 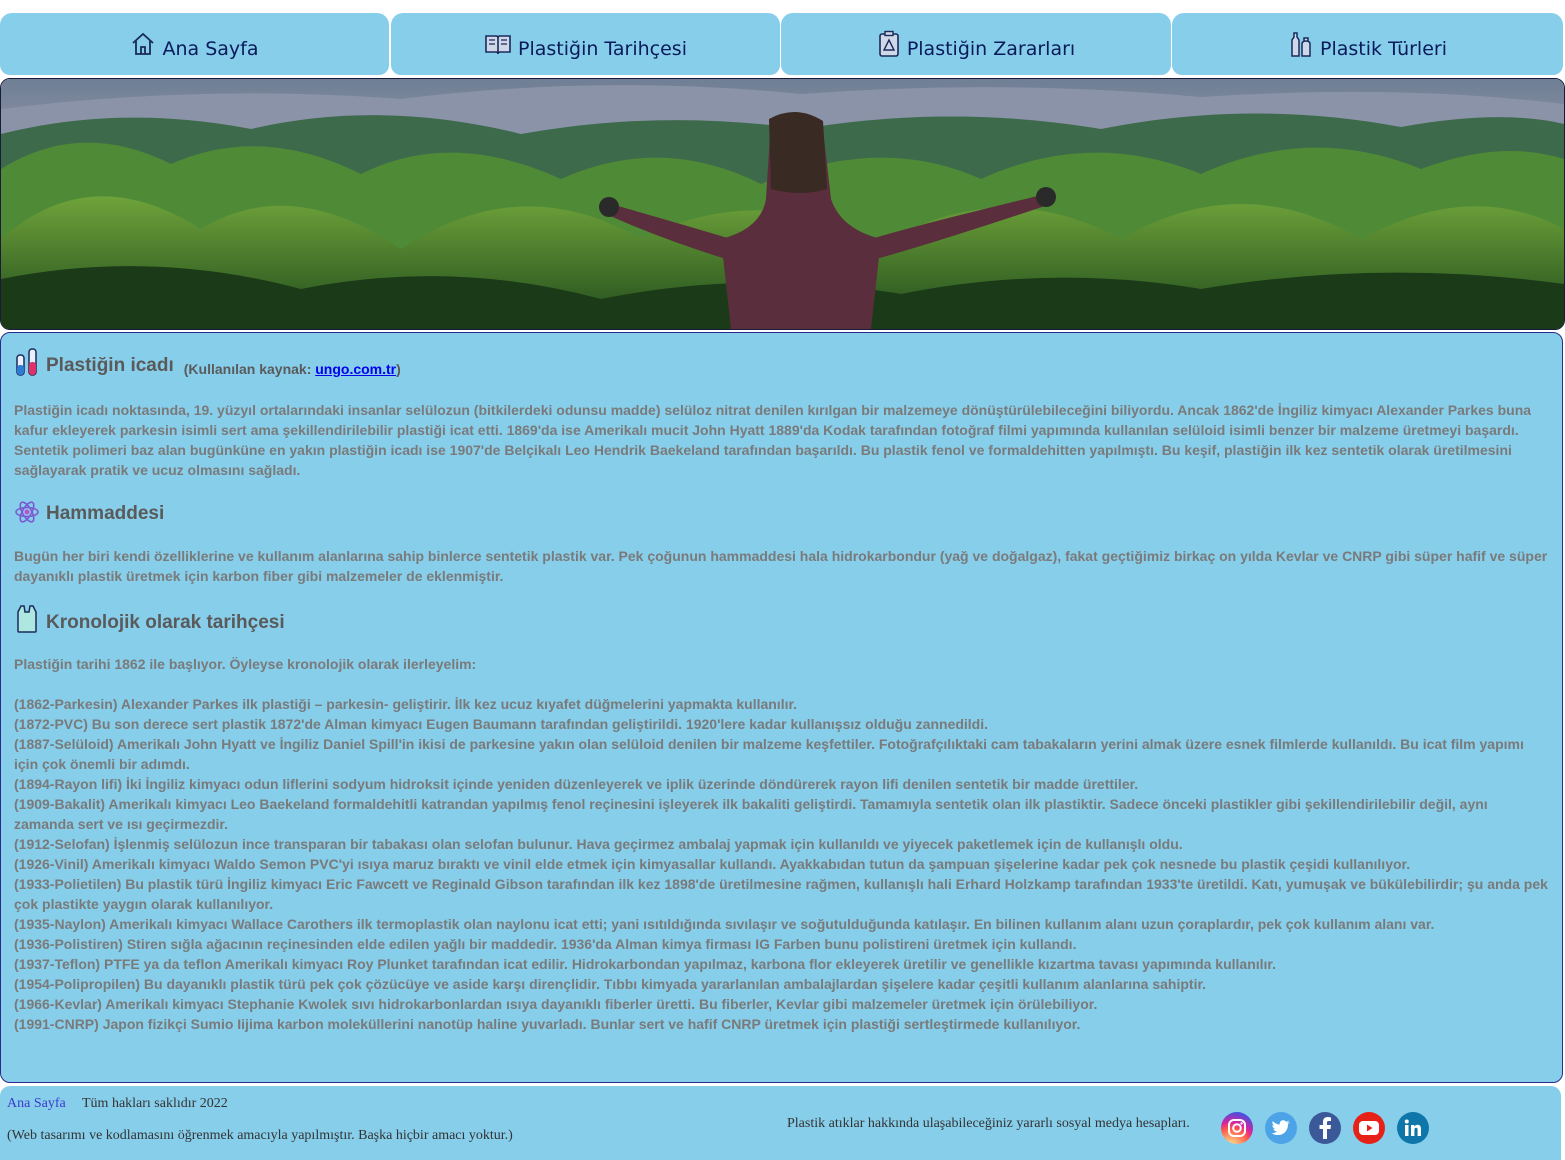 I want to click on linkedin-icon, so click(x=1413, y=1128).